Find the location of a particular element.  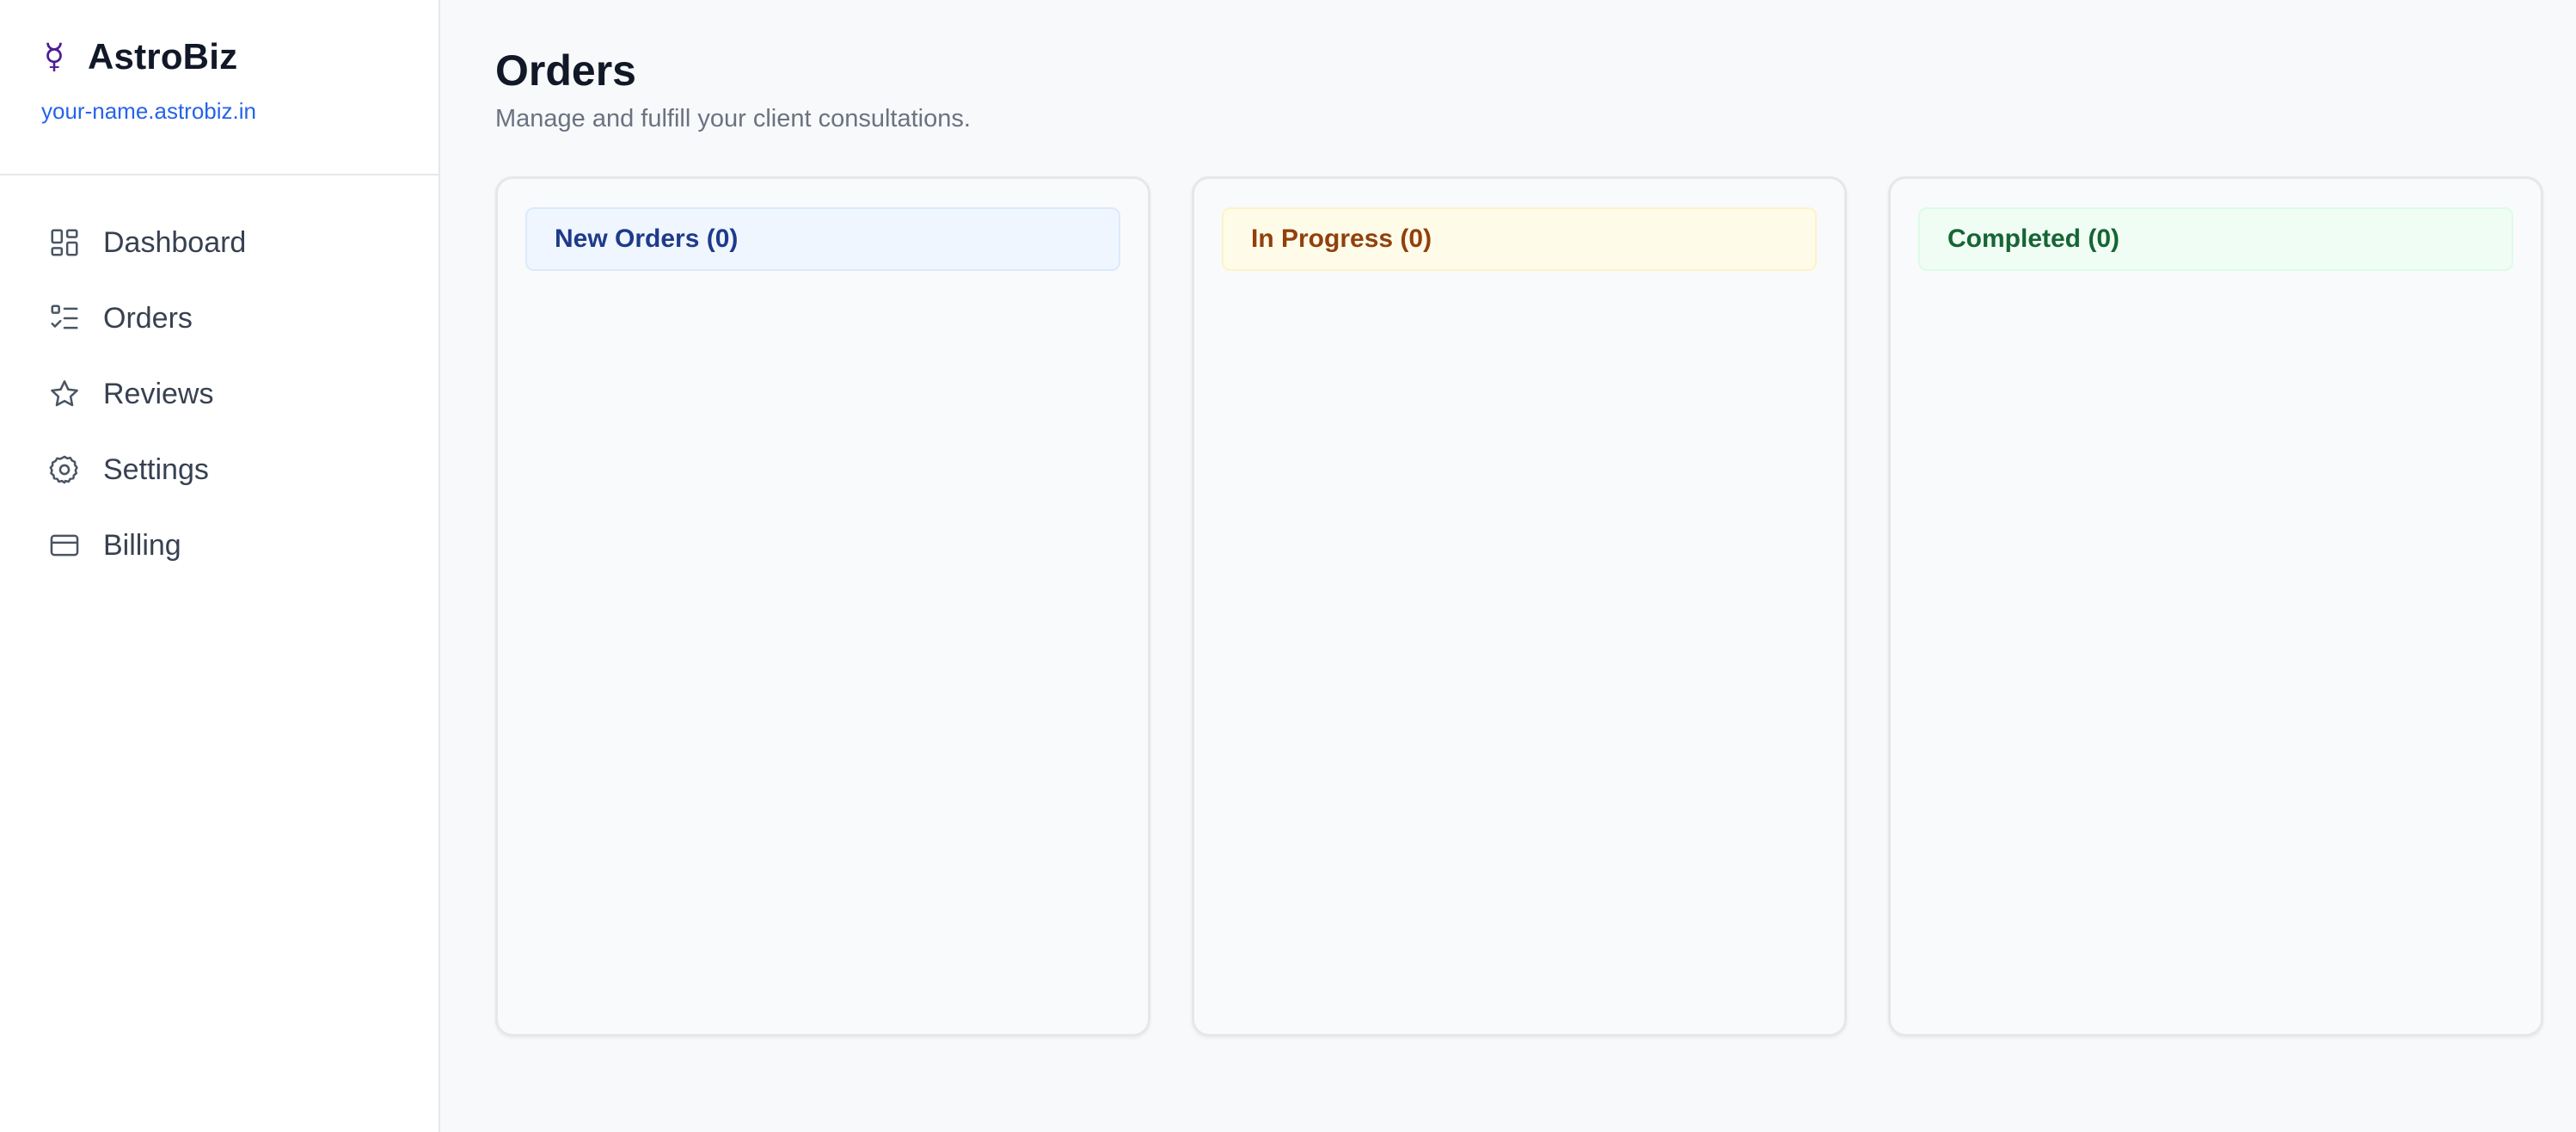

sidebar-item-dashboard: Dashboard is located at coordinates (219, 242).